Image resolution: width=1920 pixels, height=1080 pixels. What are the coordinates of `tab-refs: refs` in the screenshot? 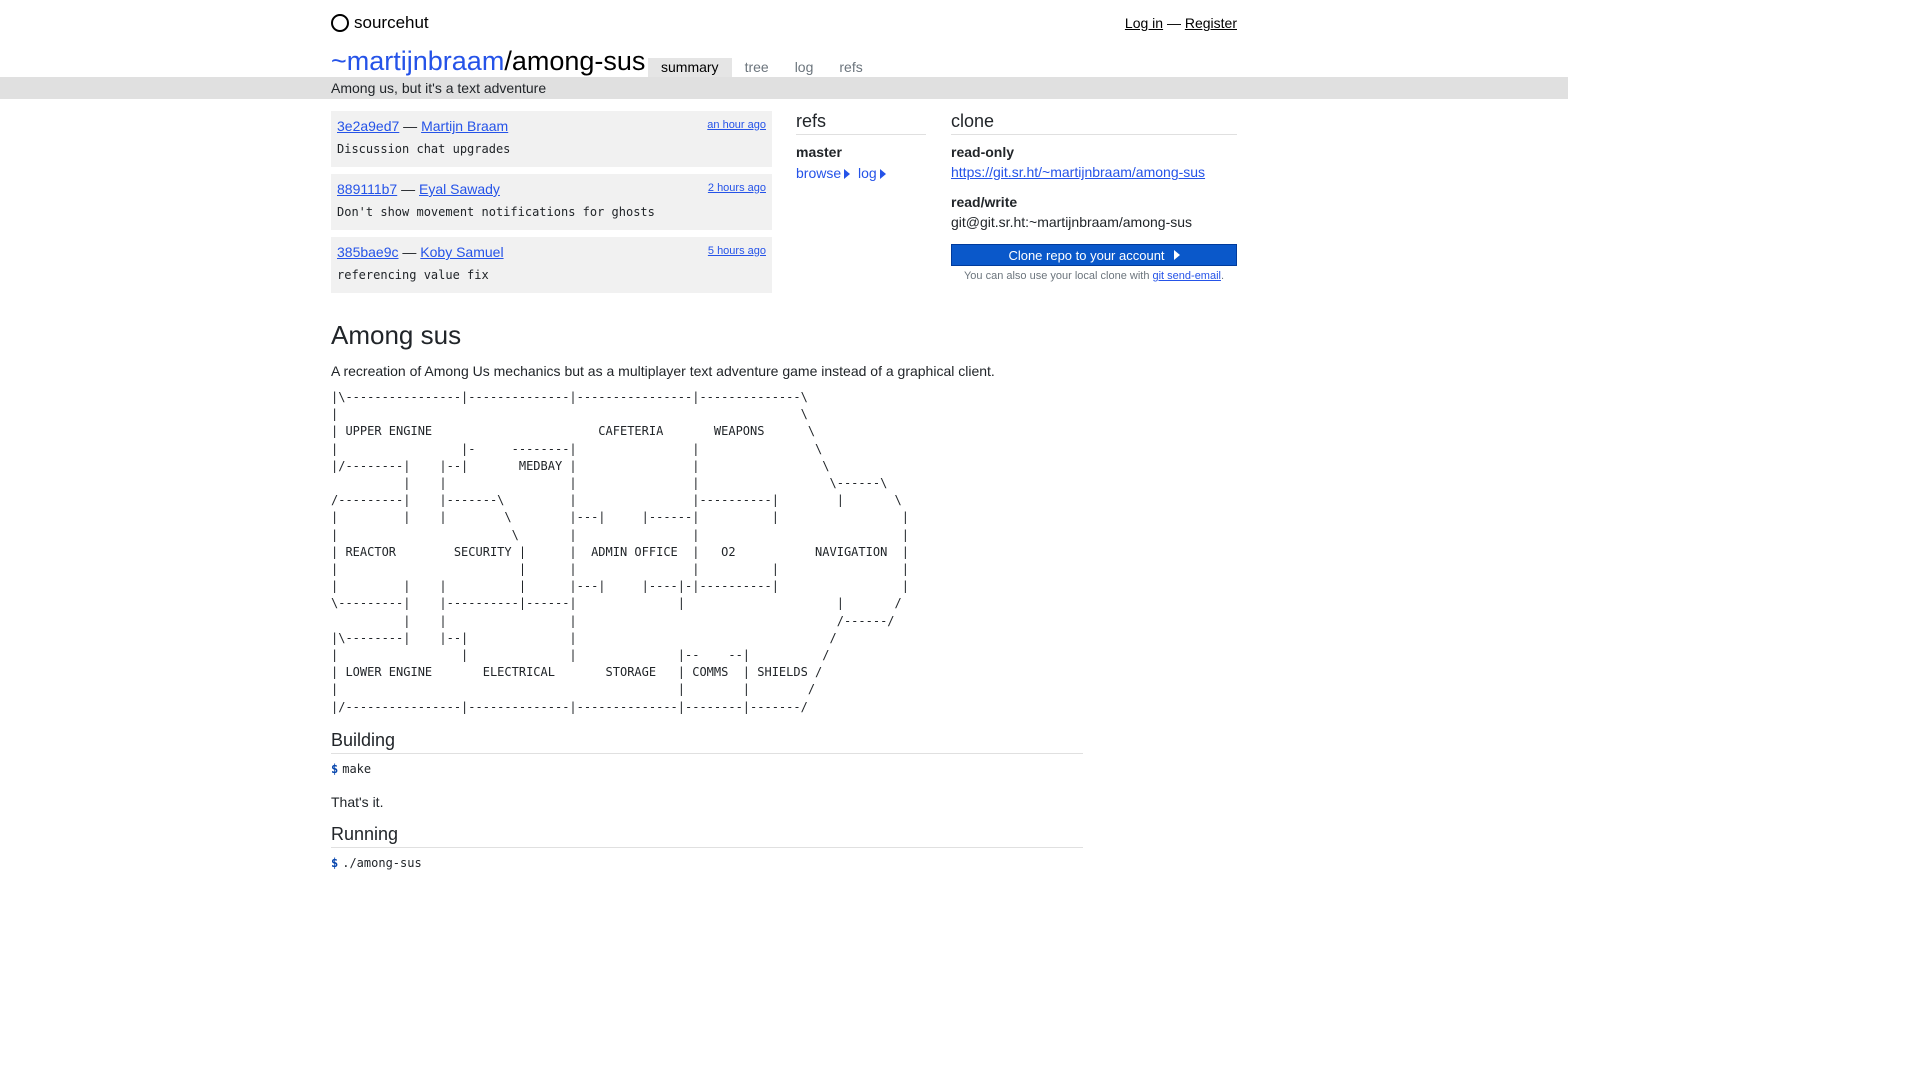 It's located at (850, 67).